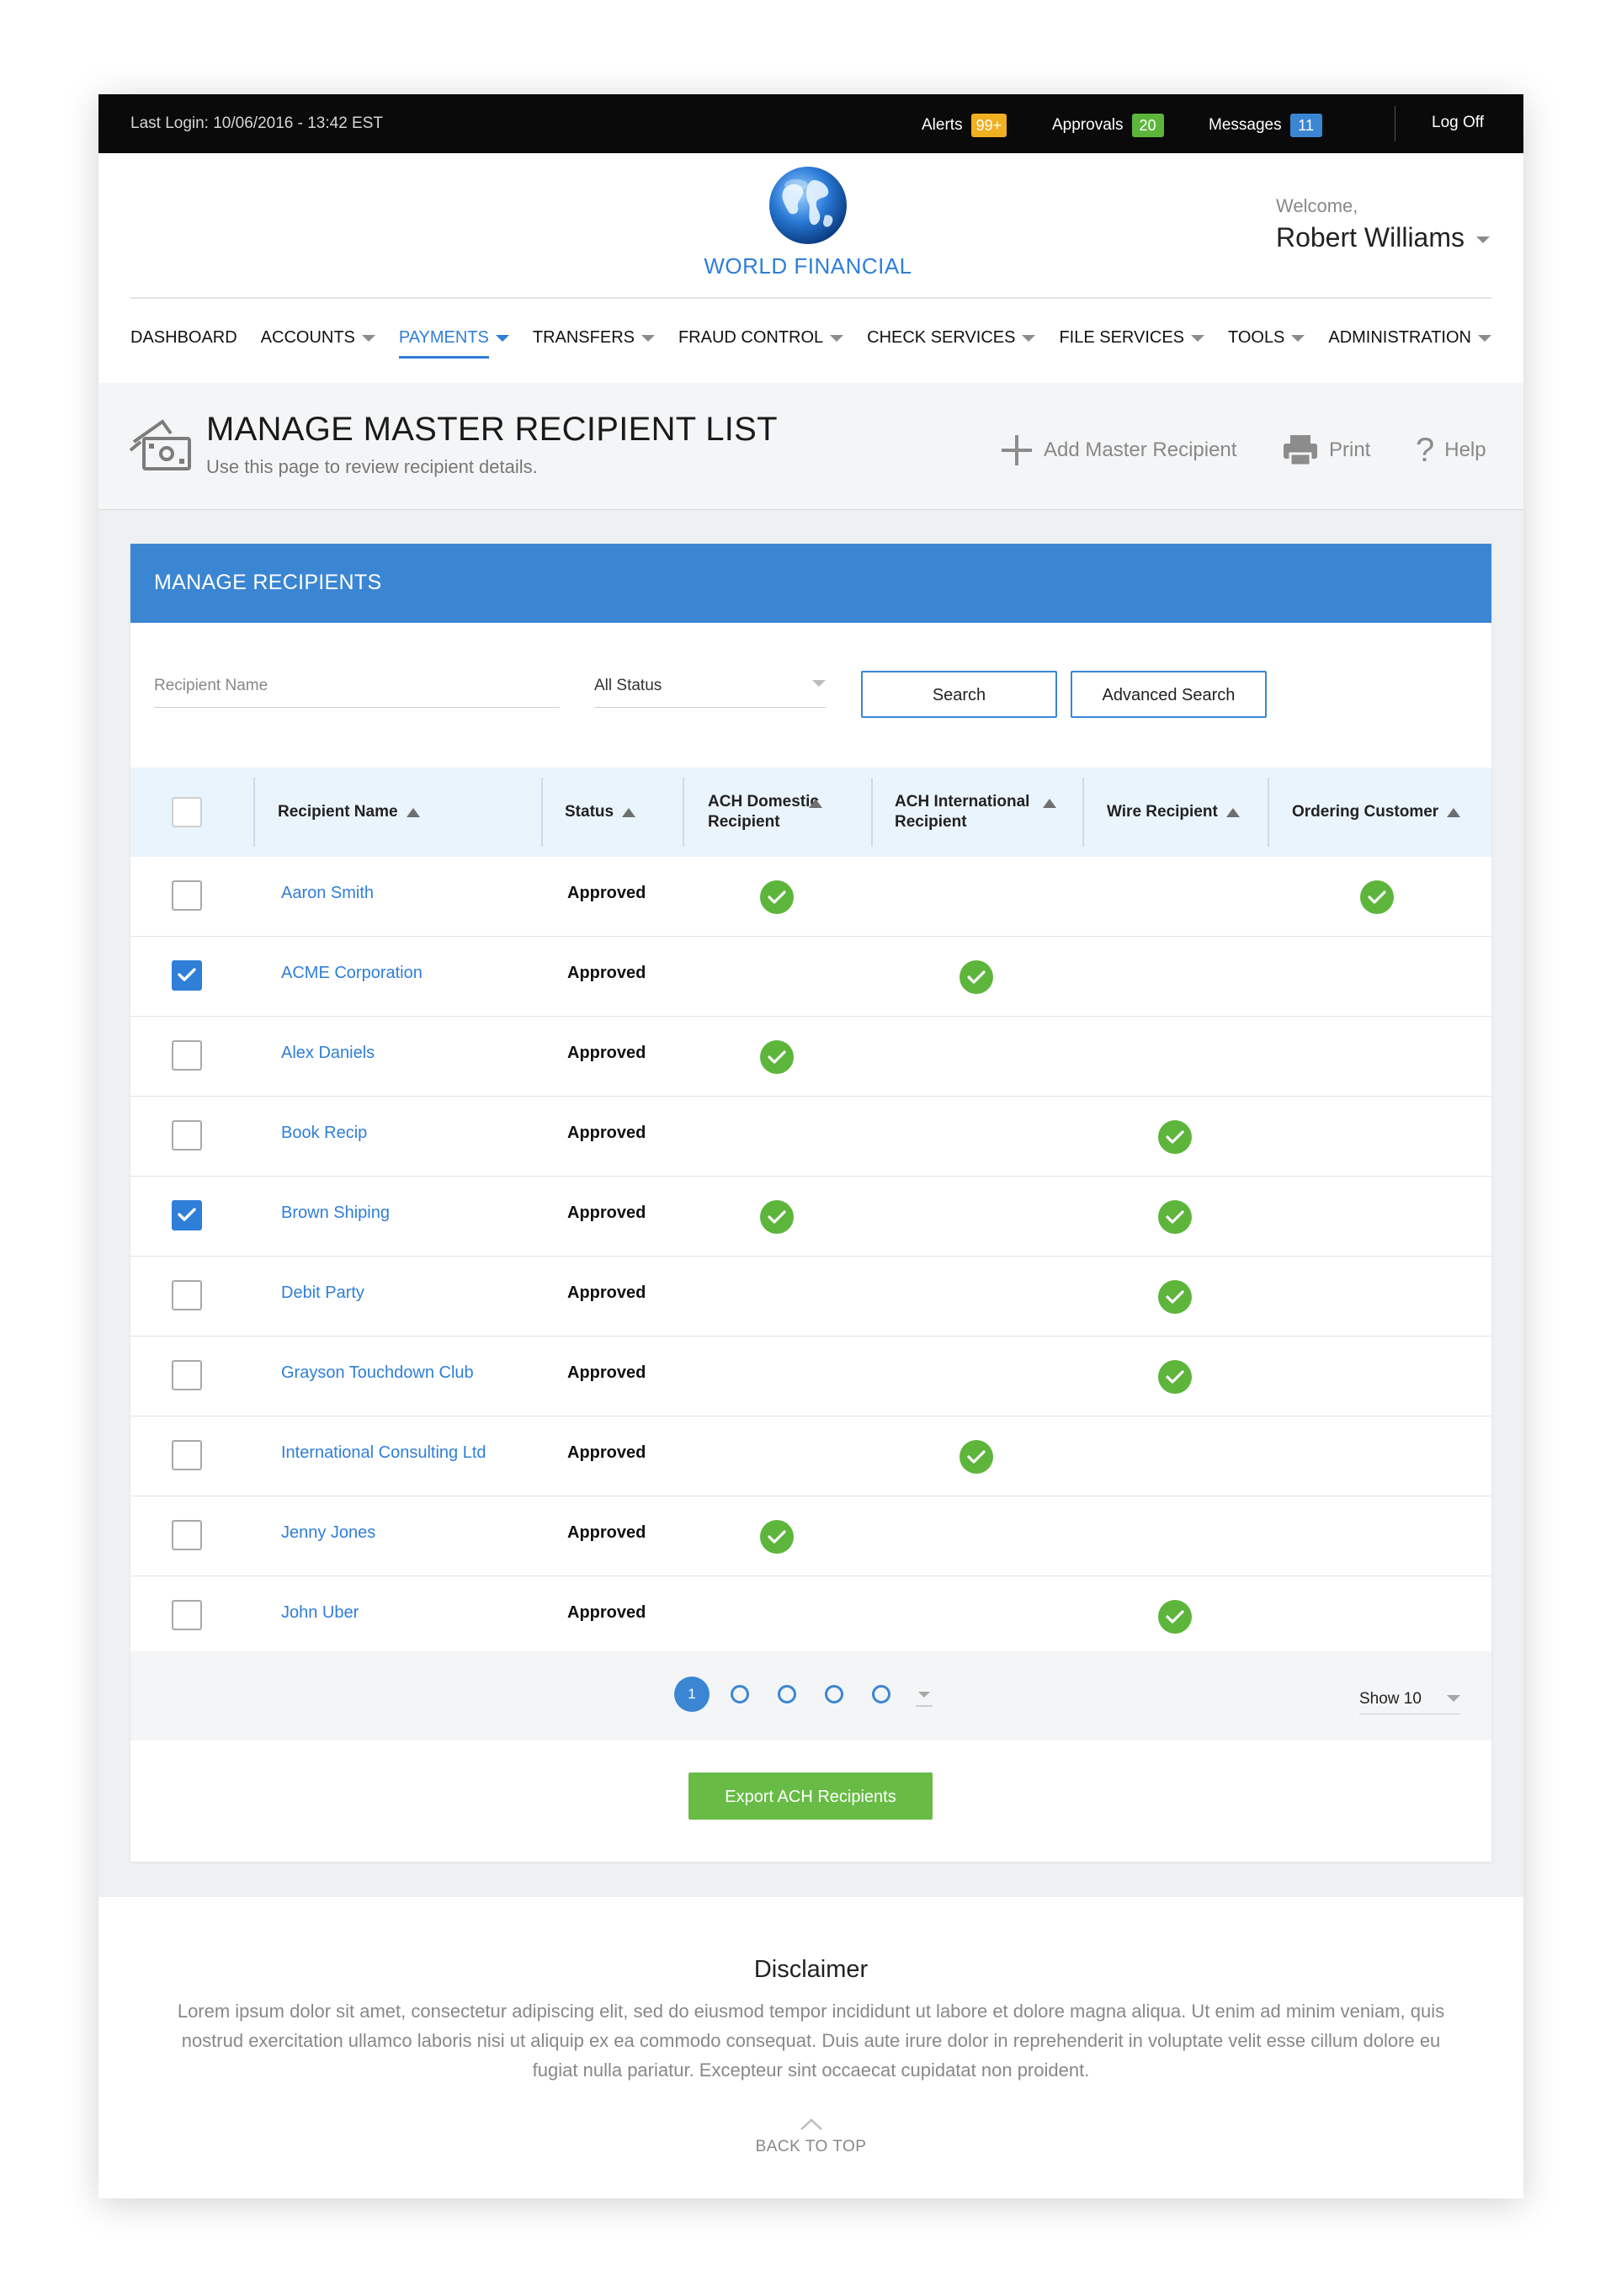 The width and height of the screenshot is (1616, 2296). Describe the element at coordinates (1122, 337) in the screenshot. I see `nav-label: FILE SERVICES` at that location.